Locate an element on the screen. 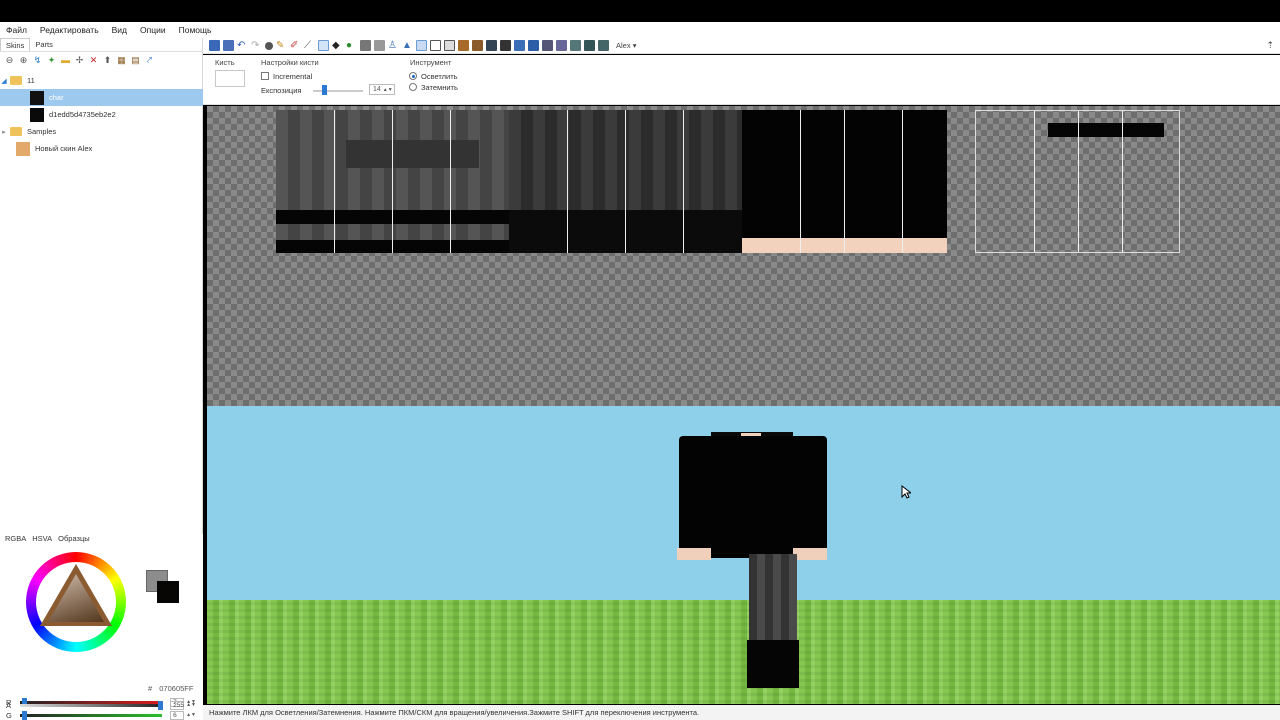  part-rarm-icon is located at coordinates (505, 45).